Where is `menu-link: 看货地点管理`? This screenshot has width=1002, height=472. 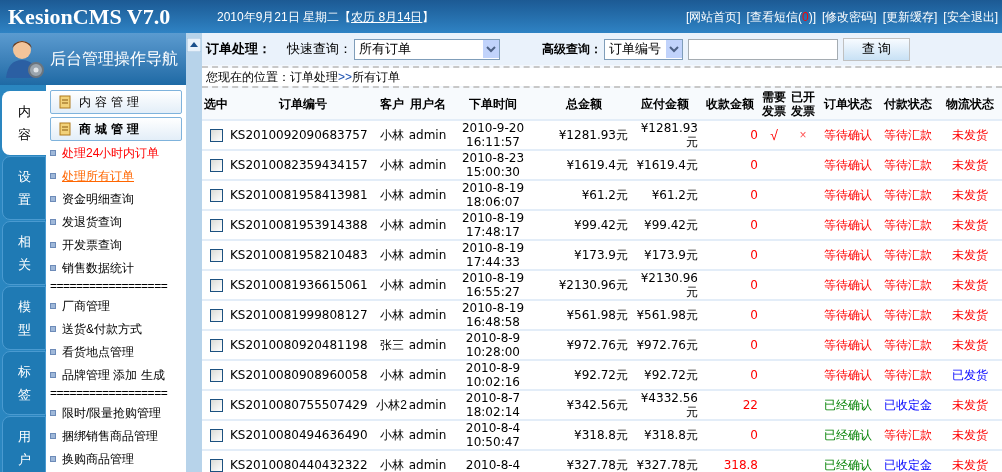 menu-link: 看货地点管理 is located at coordinates (98, 351).